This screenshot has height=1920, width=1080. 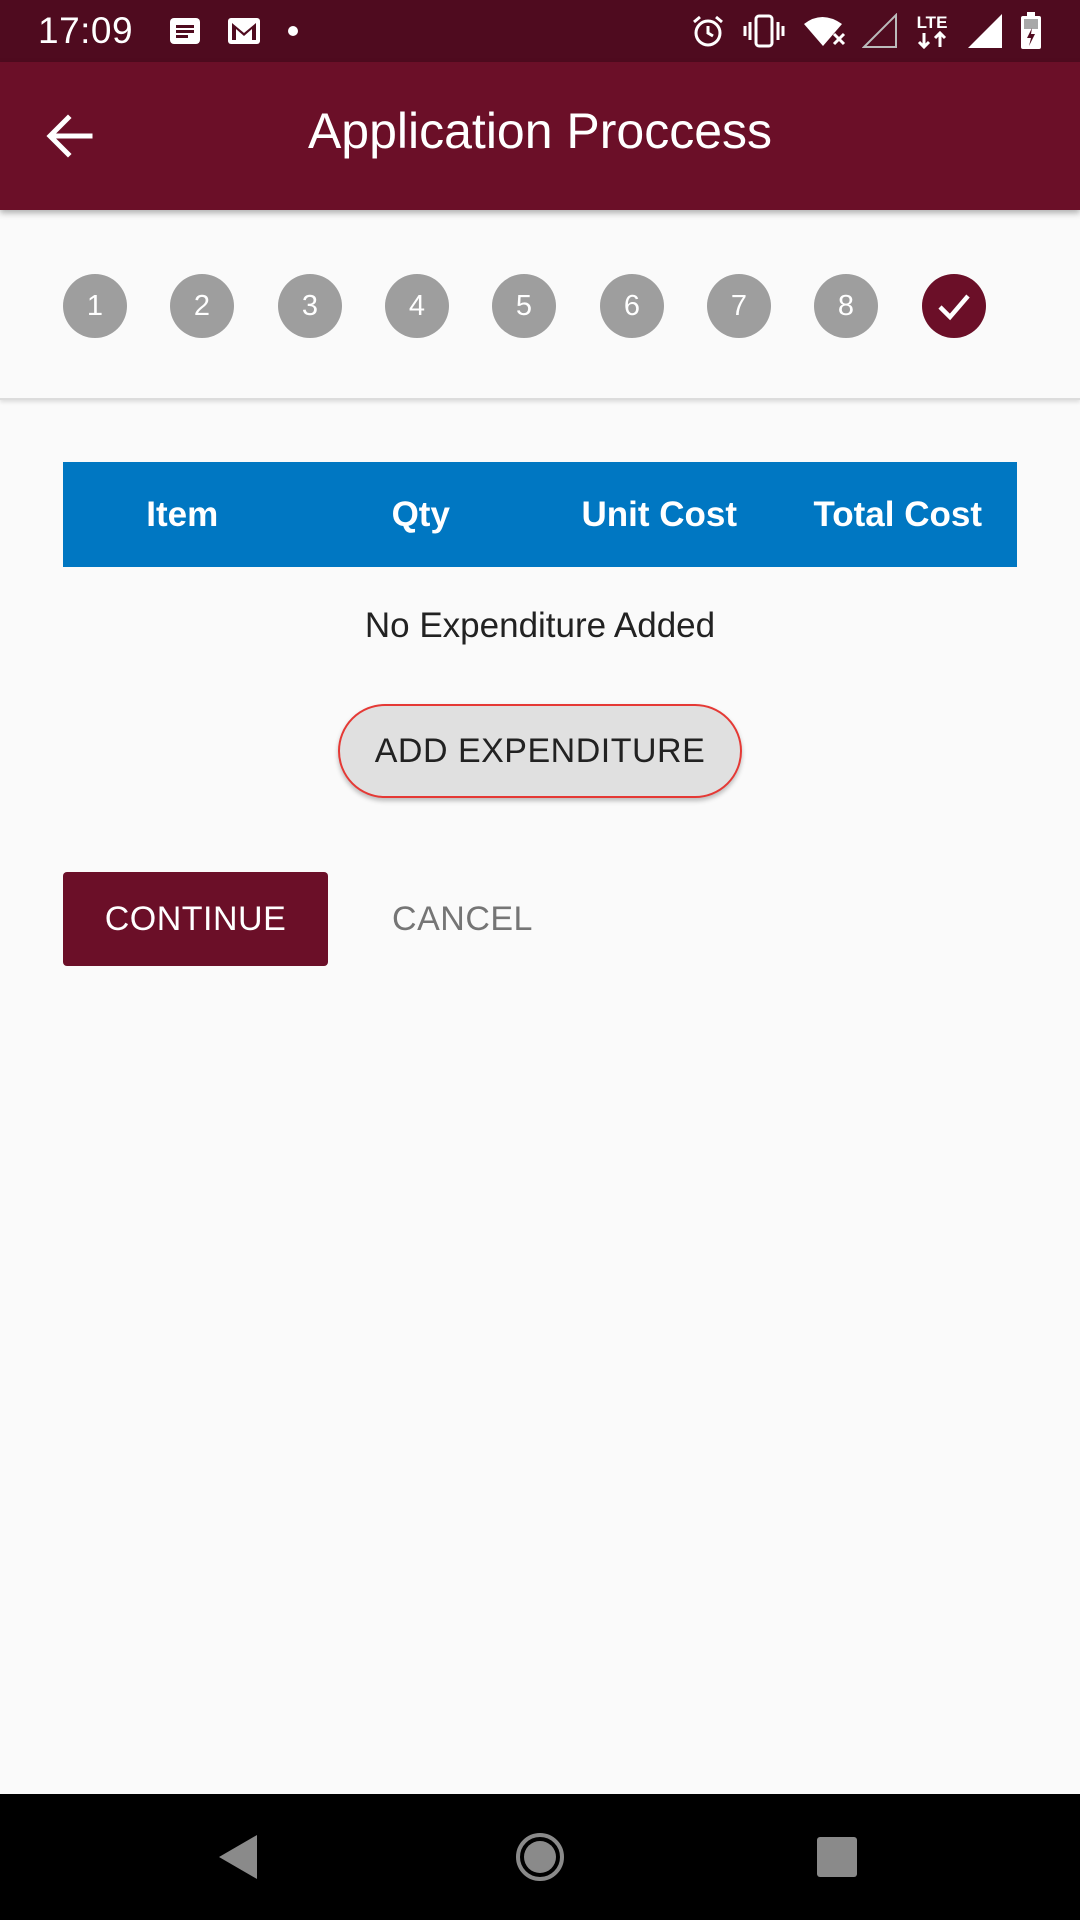 I want to click on message-icon, so click(x=185, y=31).